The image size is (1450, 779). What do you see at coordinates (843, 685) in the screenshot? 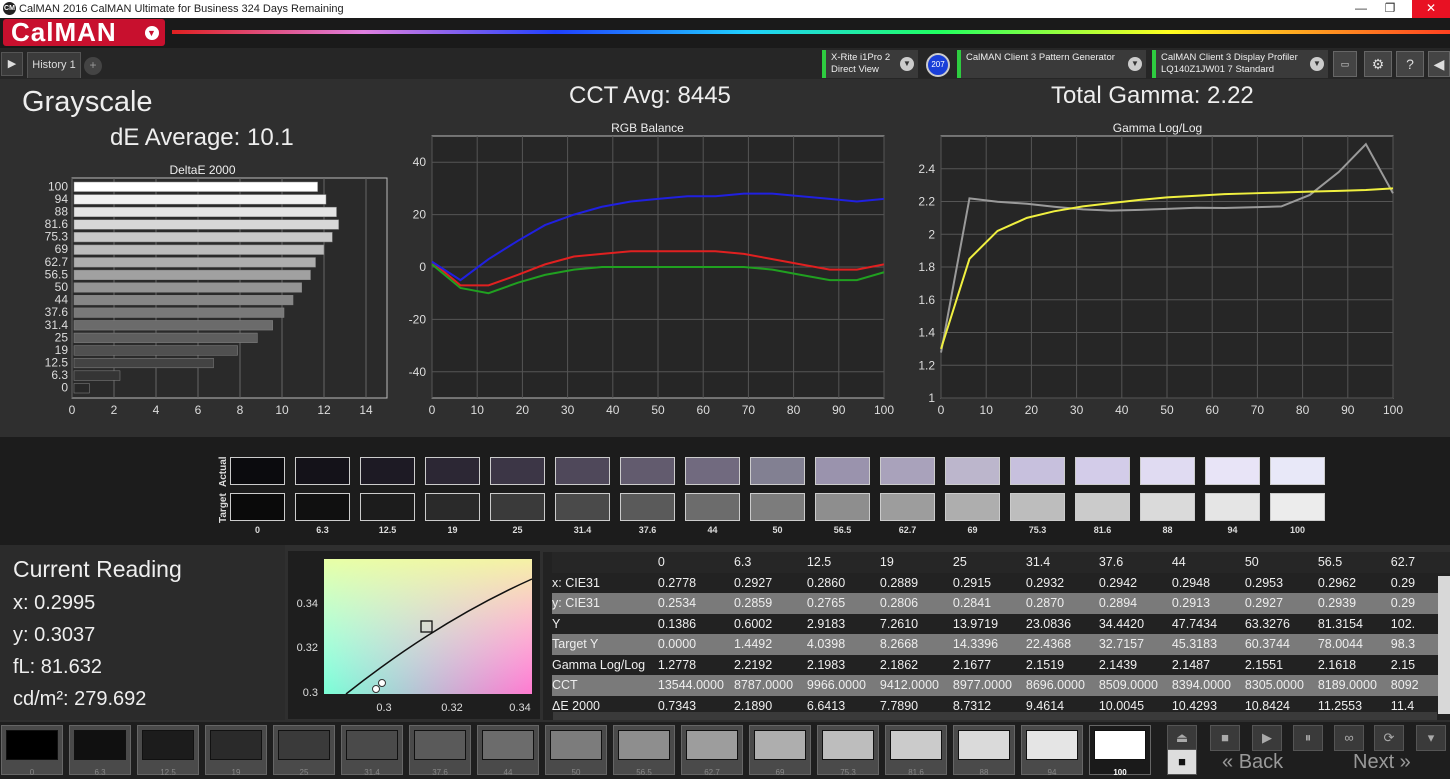
I see `table-cell: 9966.0000` at bounding box center [843, 685].